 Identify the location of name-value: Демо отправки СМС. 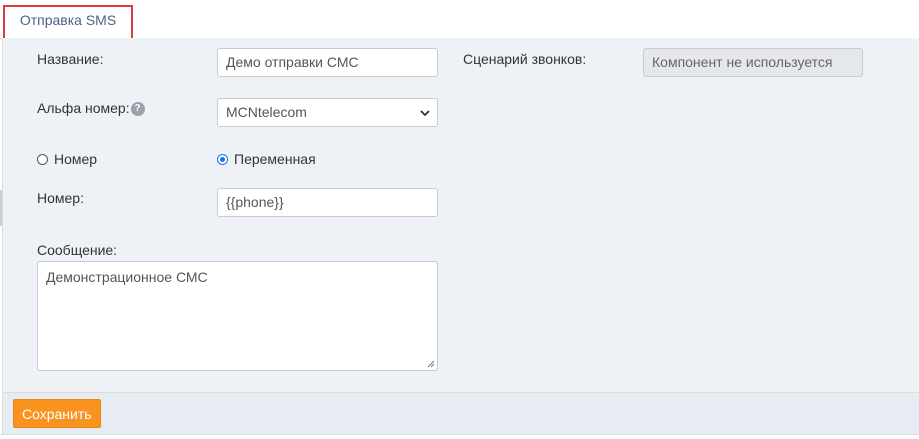
(292, 62).